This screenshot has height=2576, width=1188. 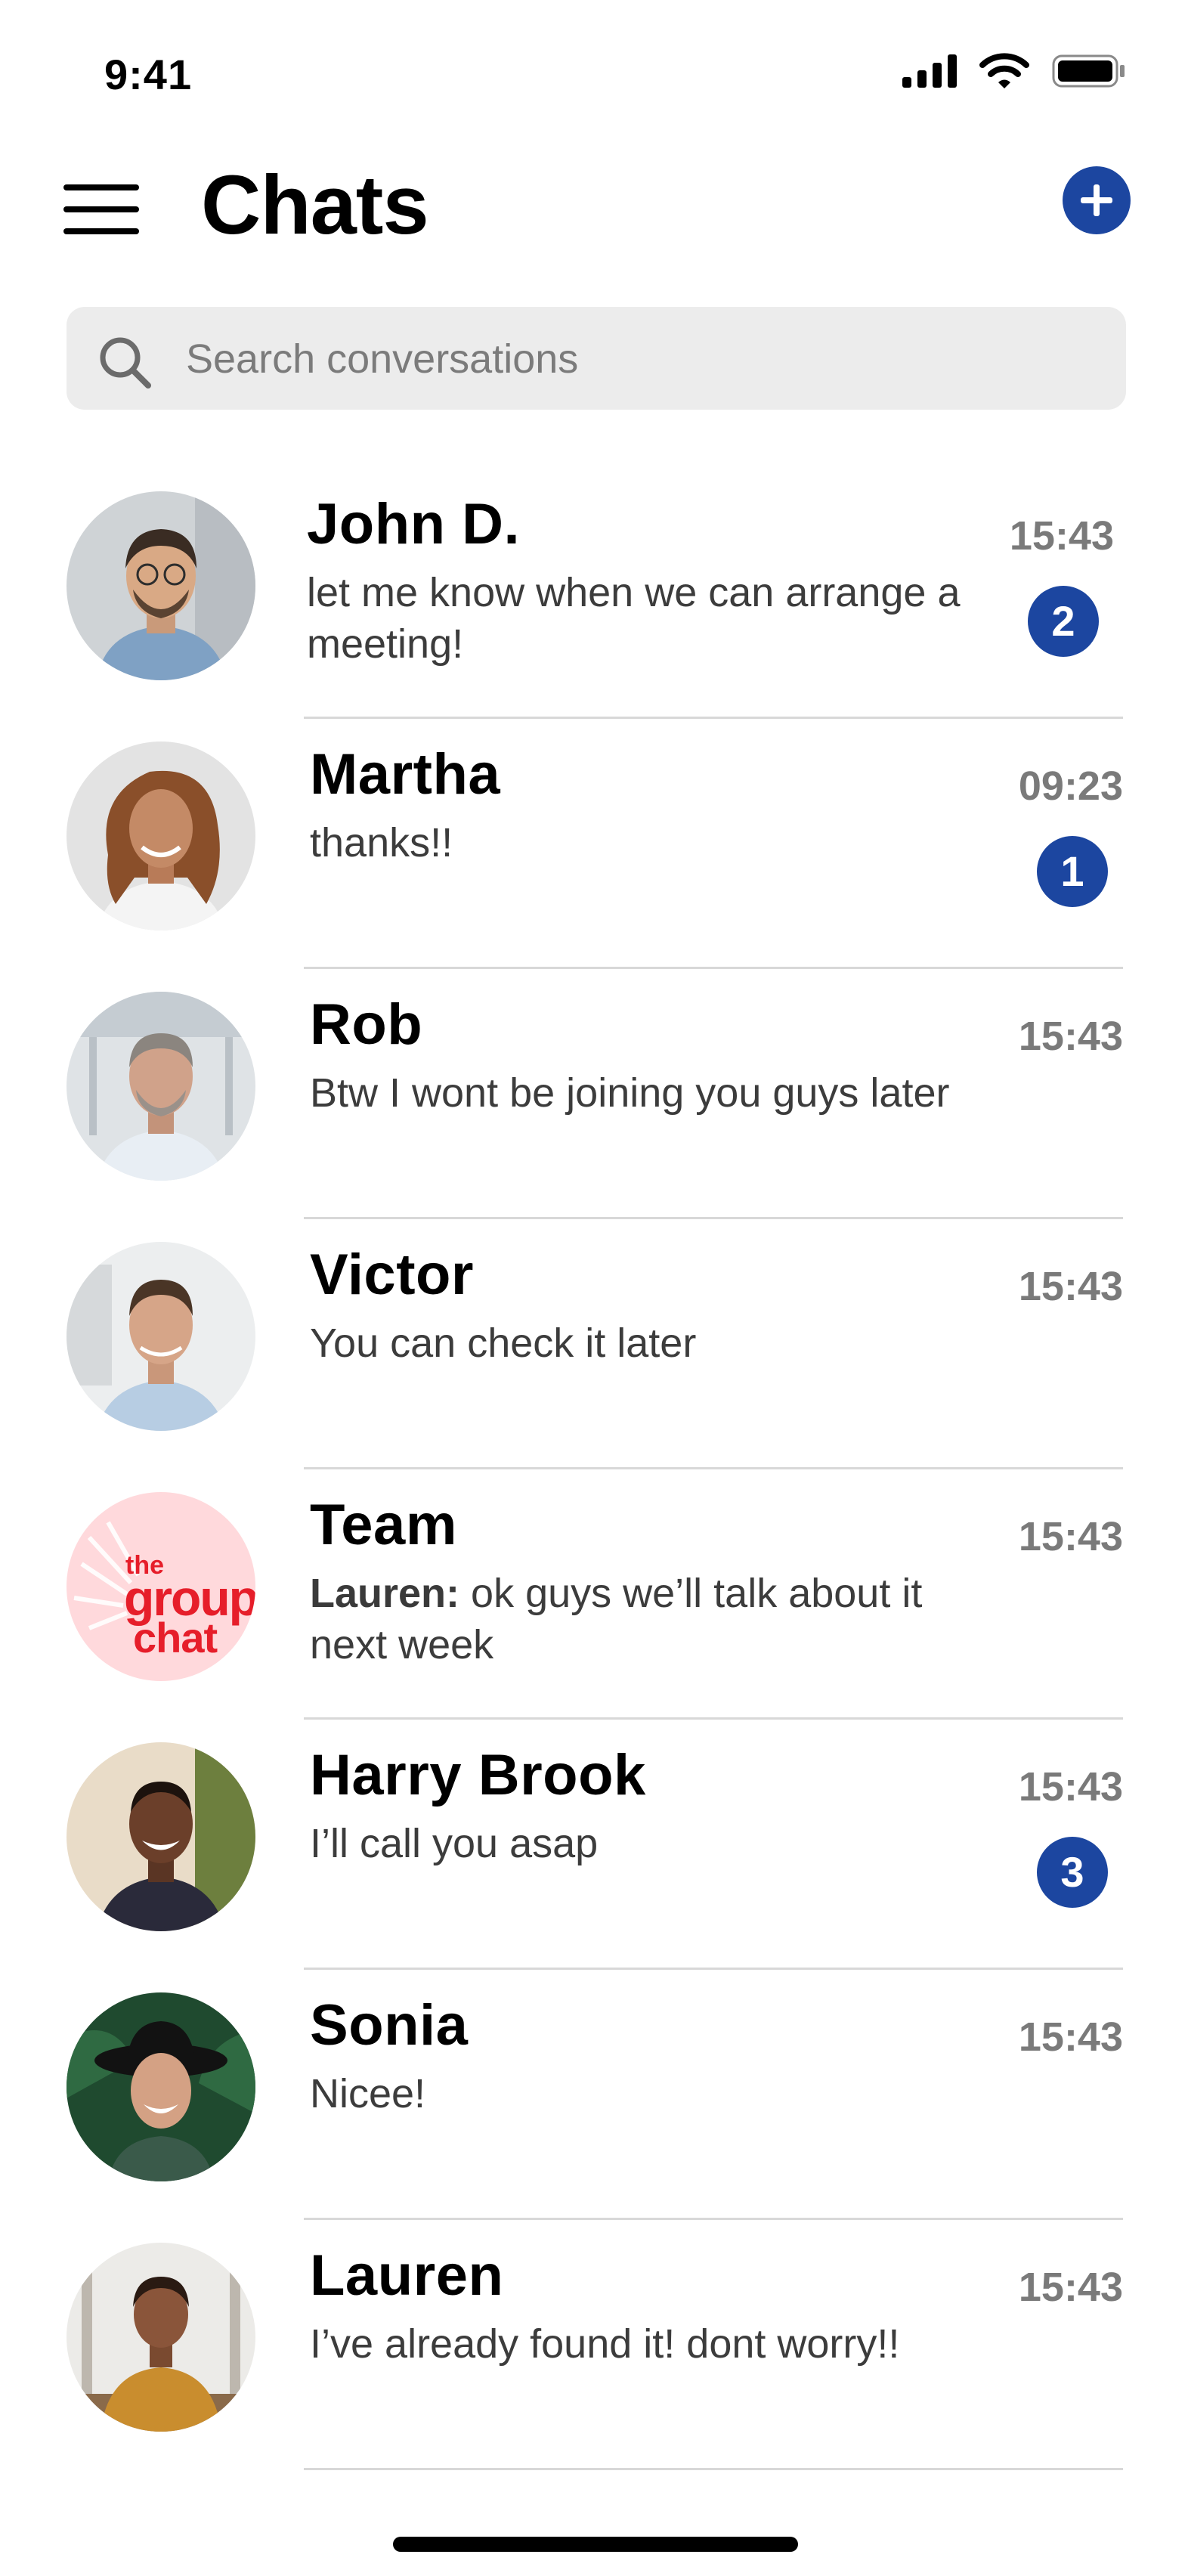 What do you see at coordinates (930, 71) in the screenshot?
I see `cellular-signal-icon` at bounding box center [930, 71].